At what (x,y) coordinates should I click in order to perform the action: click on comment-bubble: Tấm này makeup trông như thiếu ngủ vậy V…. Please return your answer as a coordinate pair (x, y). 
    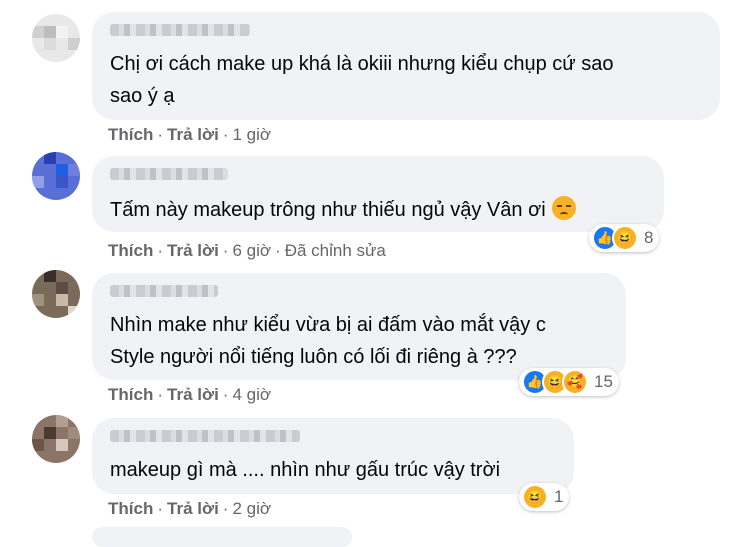
    Looking at the image, I should click on (378, 194).